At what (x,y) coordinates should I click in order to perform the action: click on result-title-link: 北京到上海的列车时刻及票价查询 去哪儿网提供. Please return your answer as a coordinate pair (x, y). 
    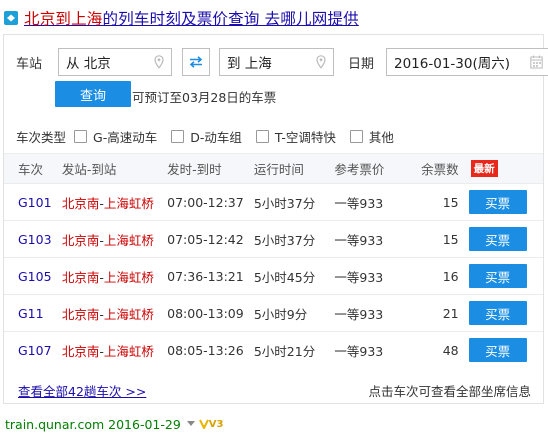
    Looking at the image, I should click on (191, 18).